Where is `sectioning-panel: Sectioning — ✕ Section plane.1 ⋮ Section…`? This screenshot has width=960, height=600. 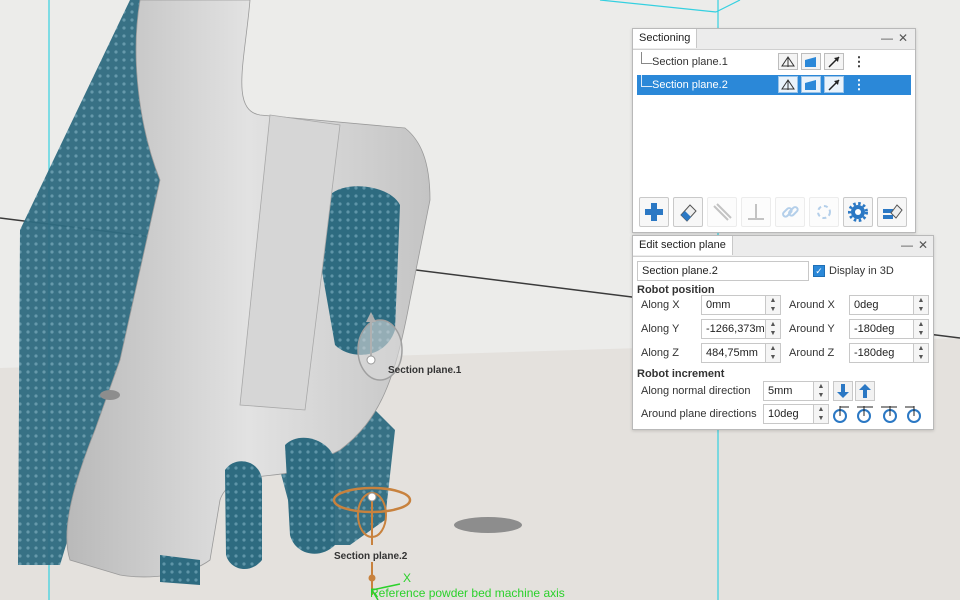 sectioning-panel: Sectioning — ✕ Section plane.1 ⋮ Section… is located at coordinates (774, 130).